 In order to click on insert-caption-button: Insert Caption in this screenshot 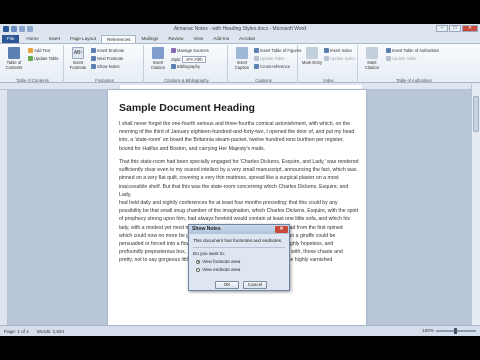, I will do `click(242, 58)`.